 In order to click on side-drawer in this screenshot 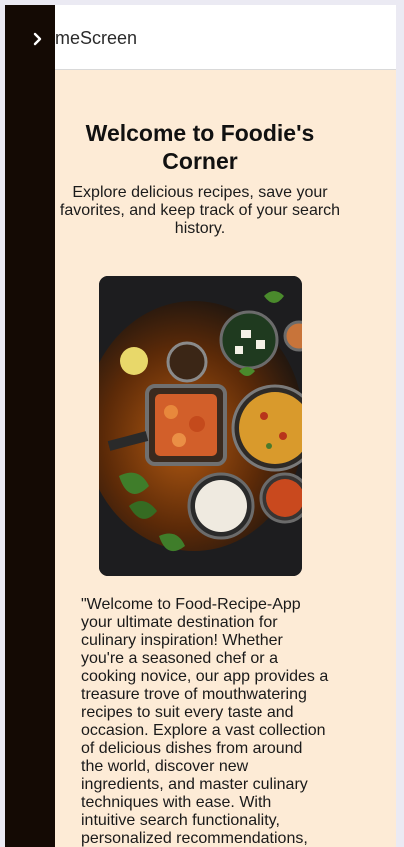, I will do `click(30, 426)`.